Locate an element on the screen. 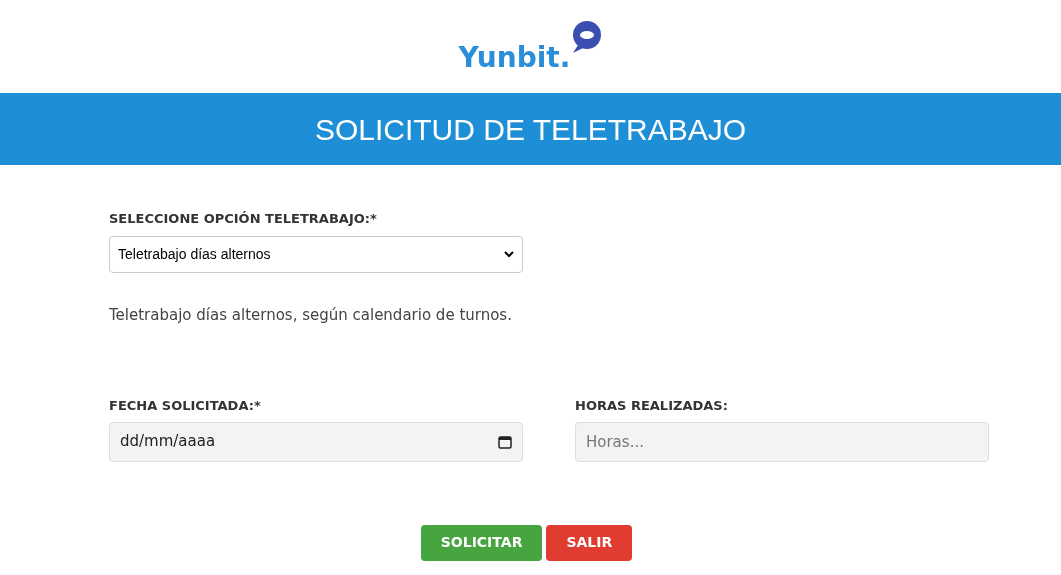 The image size is (1061, 575). field-label: HORAS REALIZADAS: is located at coordinates (651, 405).